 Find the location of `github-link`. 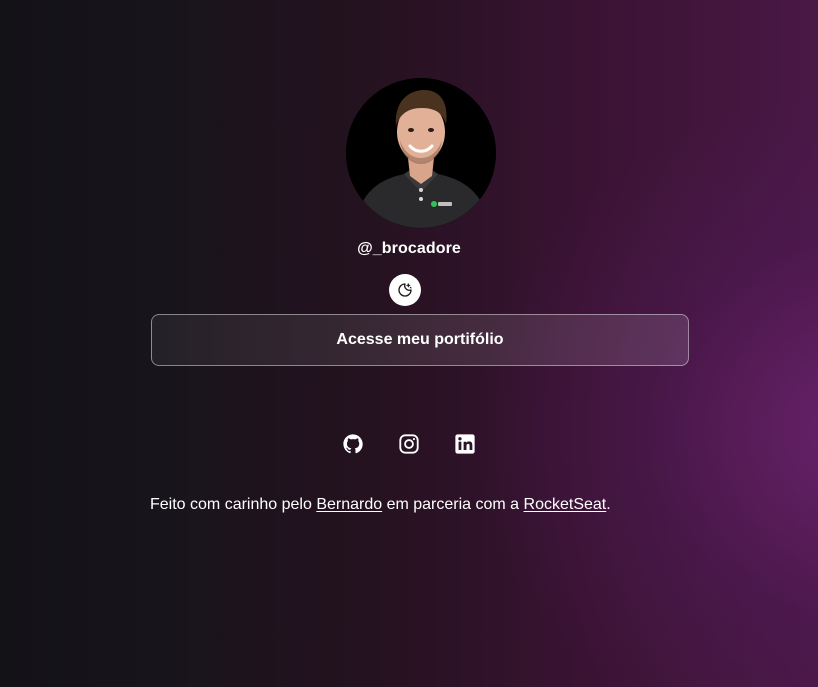

github-link is located at coordinates (353, 444).